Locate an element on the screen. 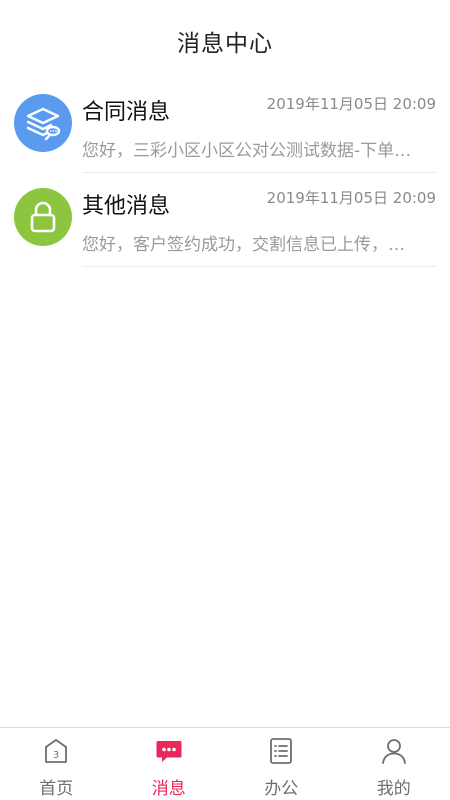 This screenshot has height=800, width=450. tab-office: 办公 is located at coordinates (281, 764).